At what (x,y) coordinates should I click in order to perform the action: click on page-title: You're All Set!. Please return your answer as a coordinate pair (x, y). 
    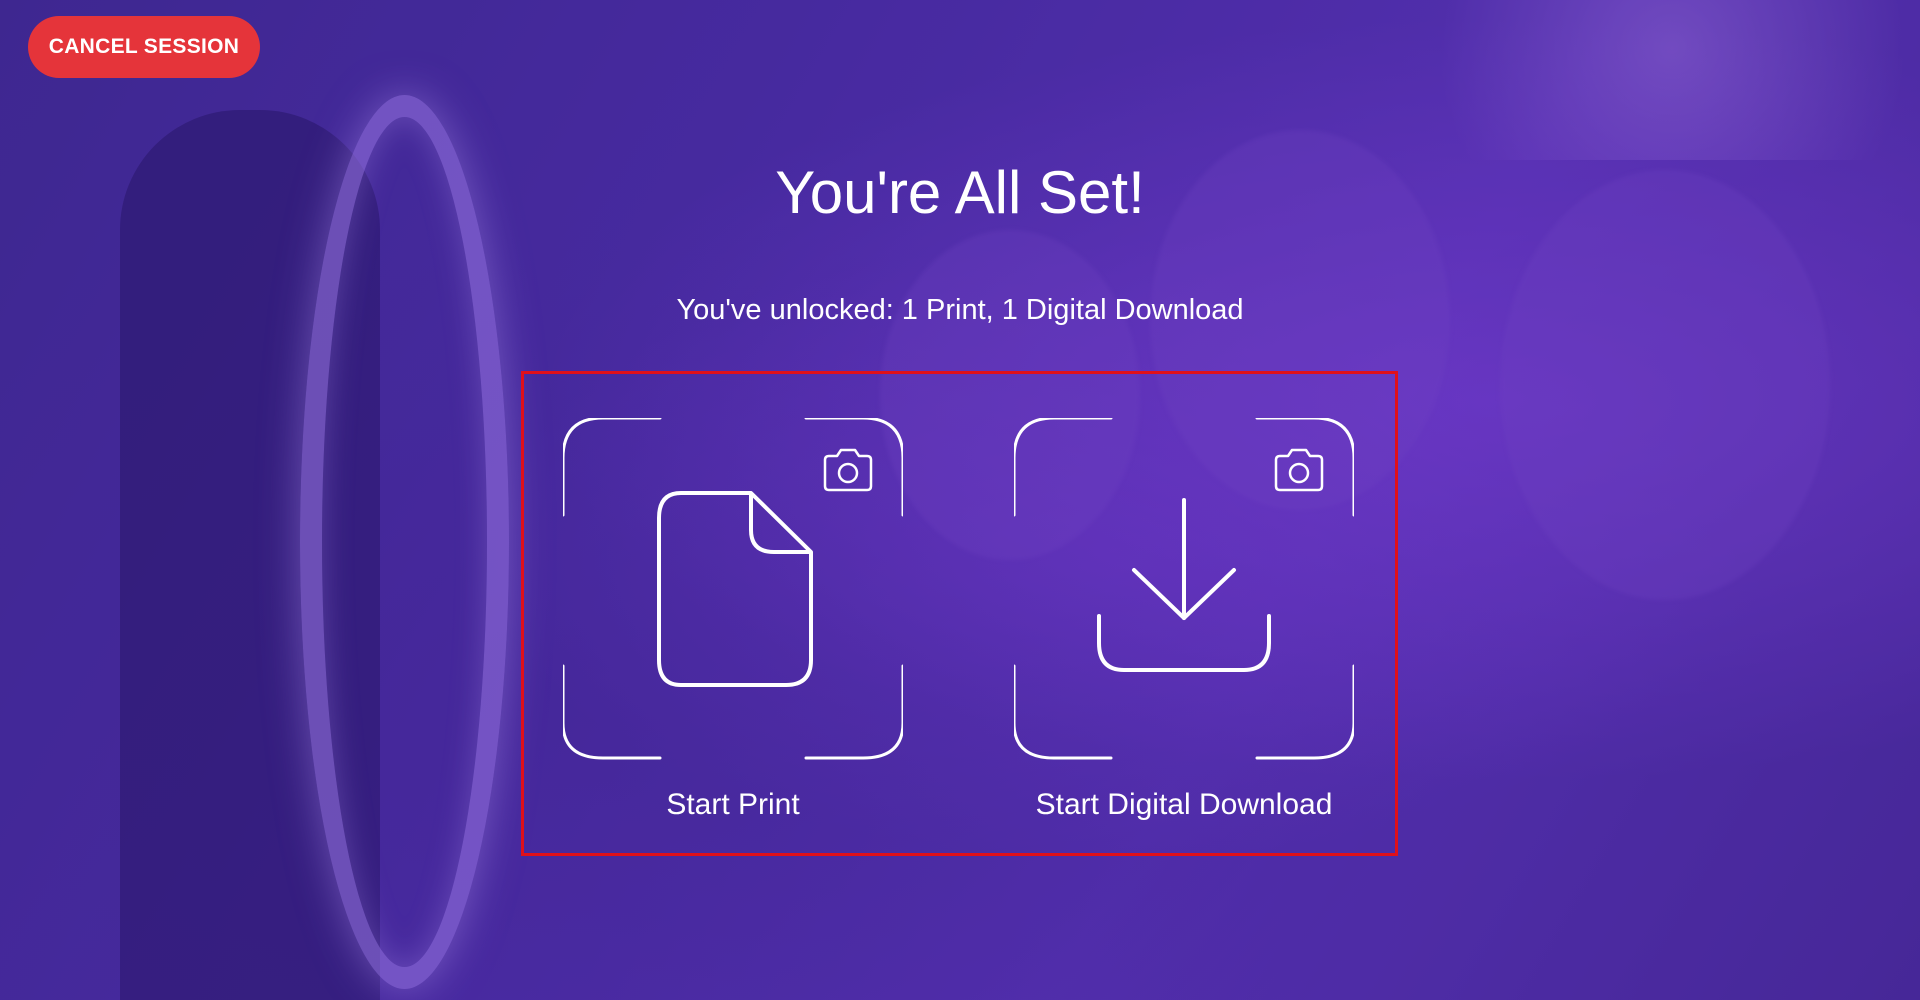
    Looking at the image, I should click on (960, 192).